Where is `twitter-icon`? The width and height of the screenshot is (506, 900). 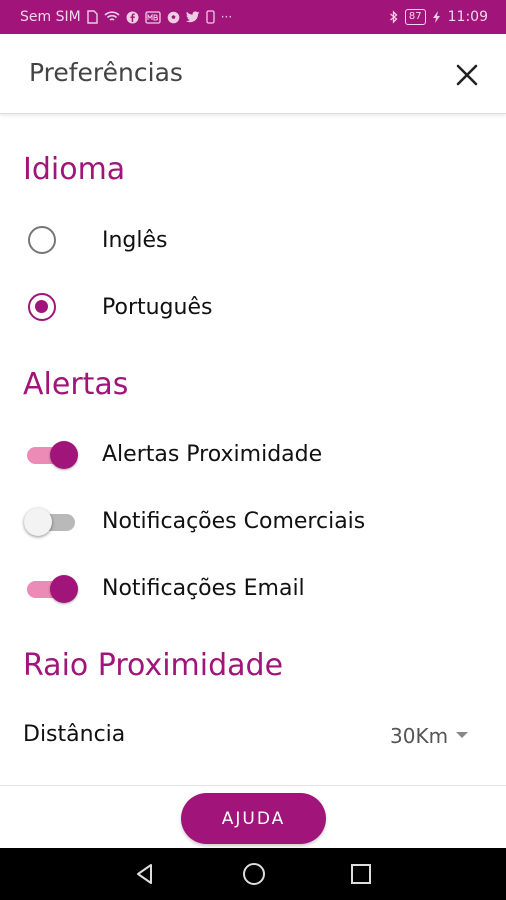 twitter-icon is located at coordinates (192, 17).